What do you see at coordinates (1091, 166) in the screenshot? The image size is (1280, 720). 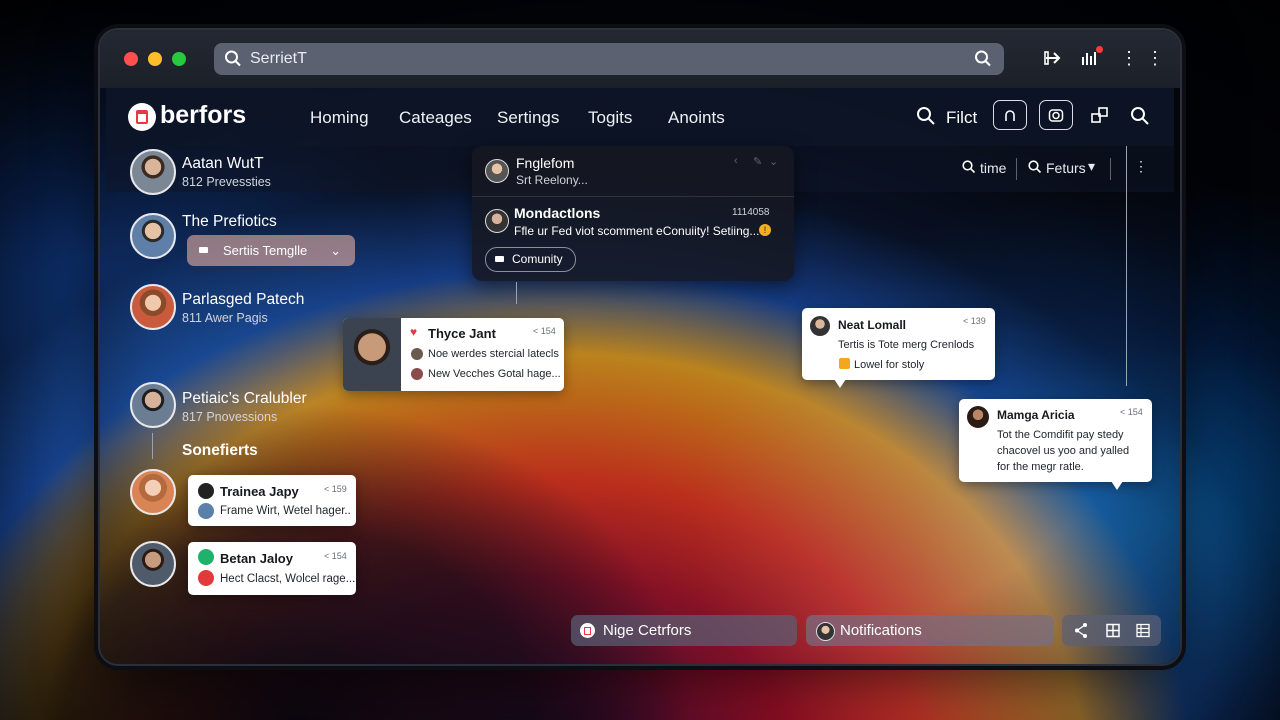 I see `chevron-down-icon: ▾` at bounding box center [1091, 166].